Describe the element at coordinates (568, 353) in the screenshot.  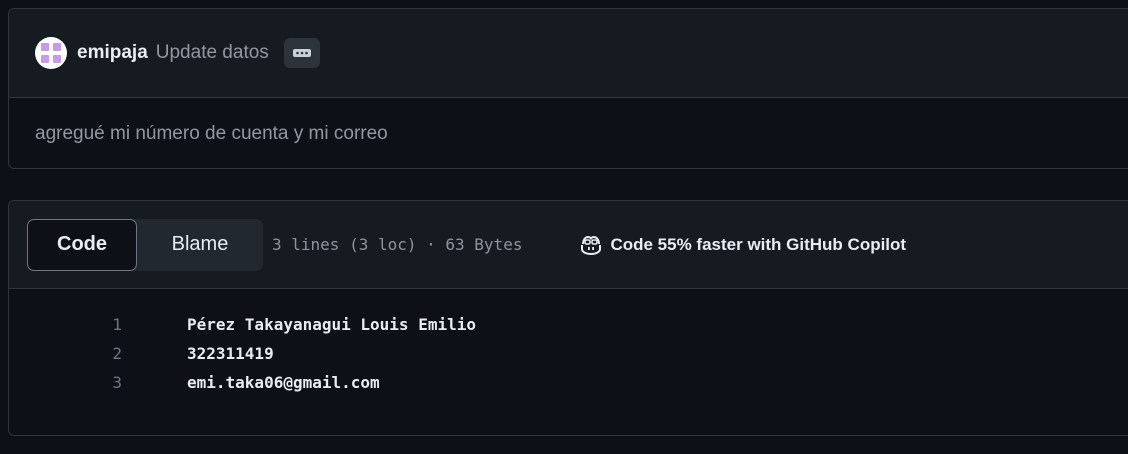
I see `code-line: 2 322311419` at that location.